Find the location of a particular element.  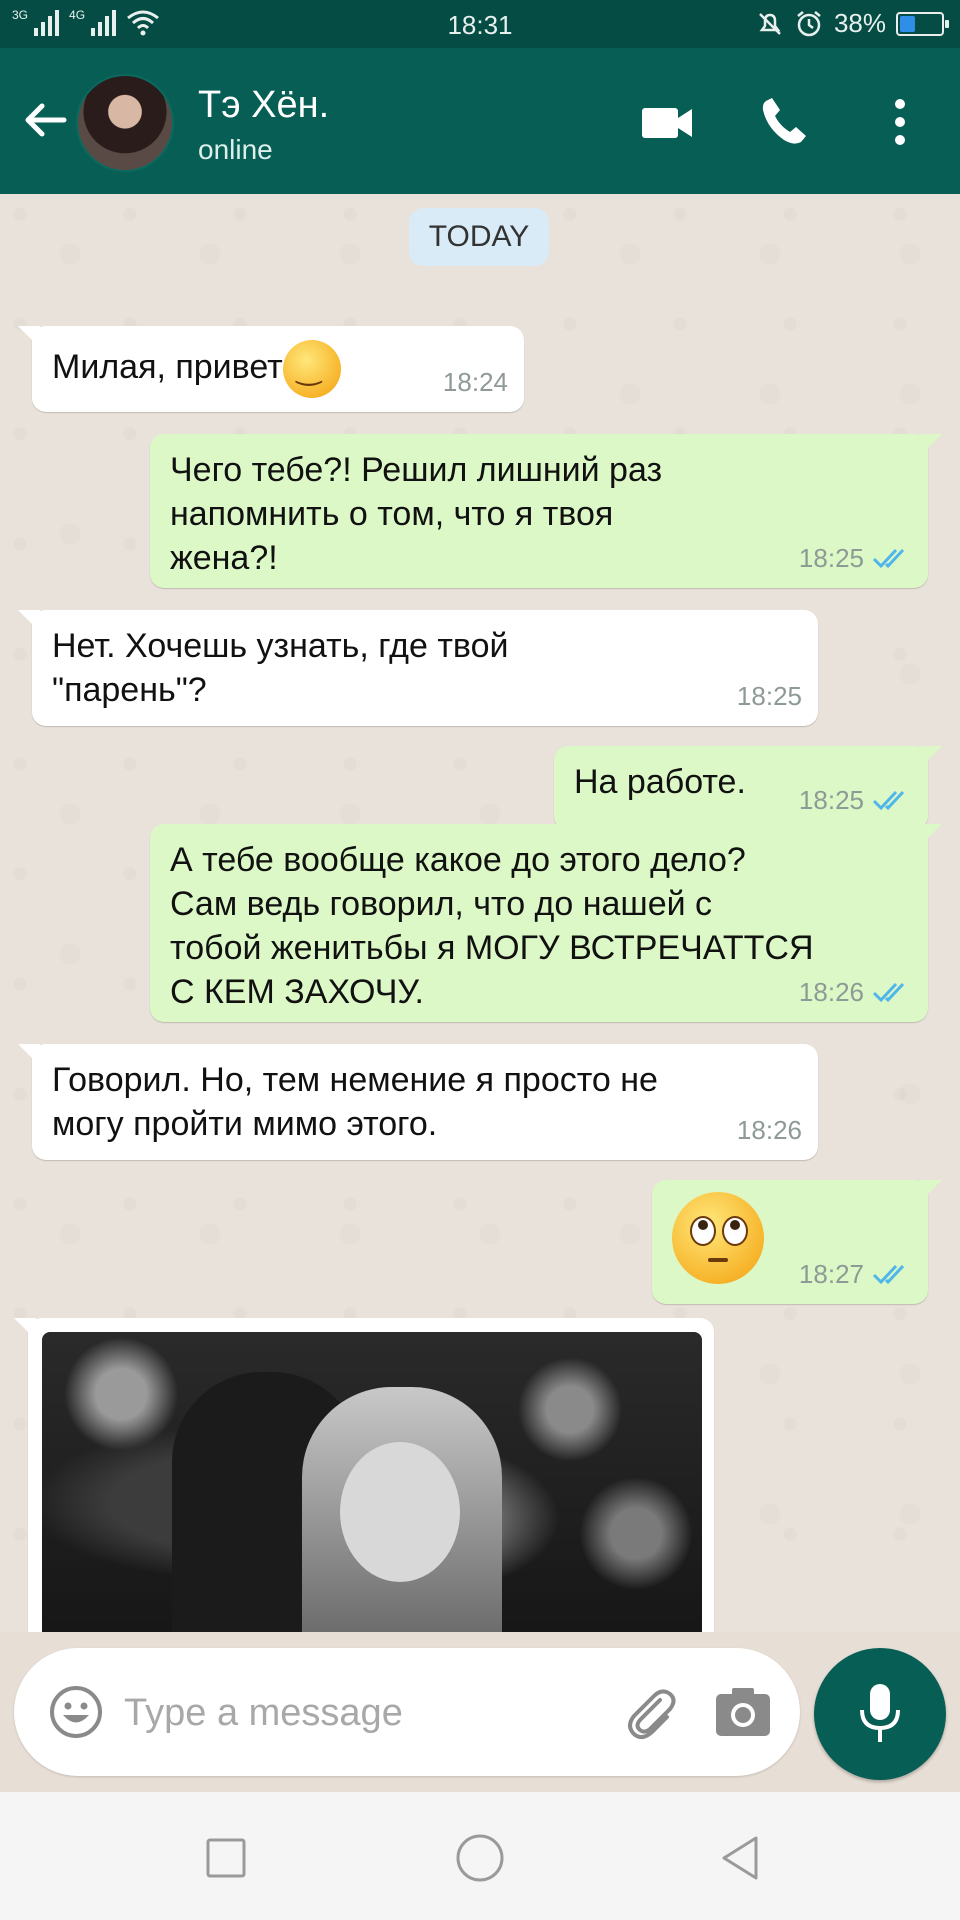

message-incoming: Милая, привет 18:24 is located at coordinates (271, 369).